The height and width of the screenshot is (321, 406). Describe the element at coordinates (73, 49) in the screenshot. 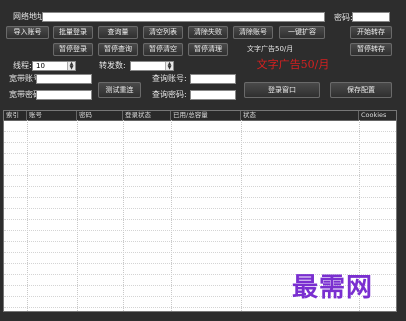

I see `pause-login-button: 暂停登录` at that location.